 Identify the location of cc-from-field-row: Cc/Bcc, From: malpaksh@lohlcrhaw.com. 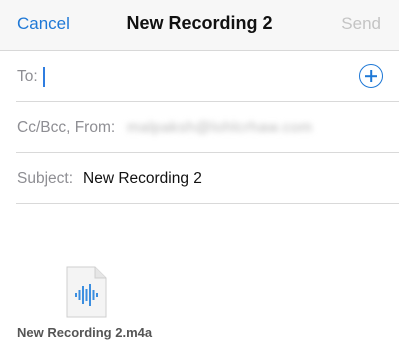
(199, 127).